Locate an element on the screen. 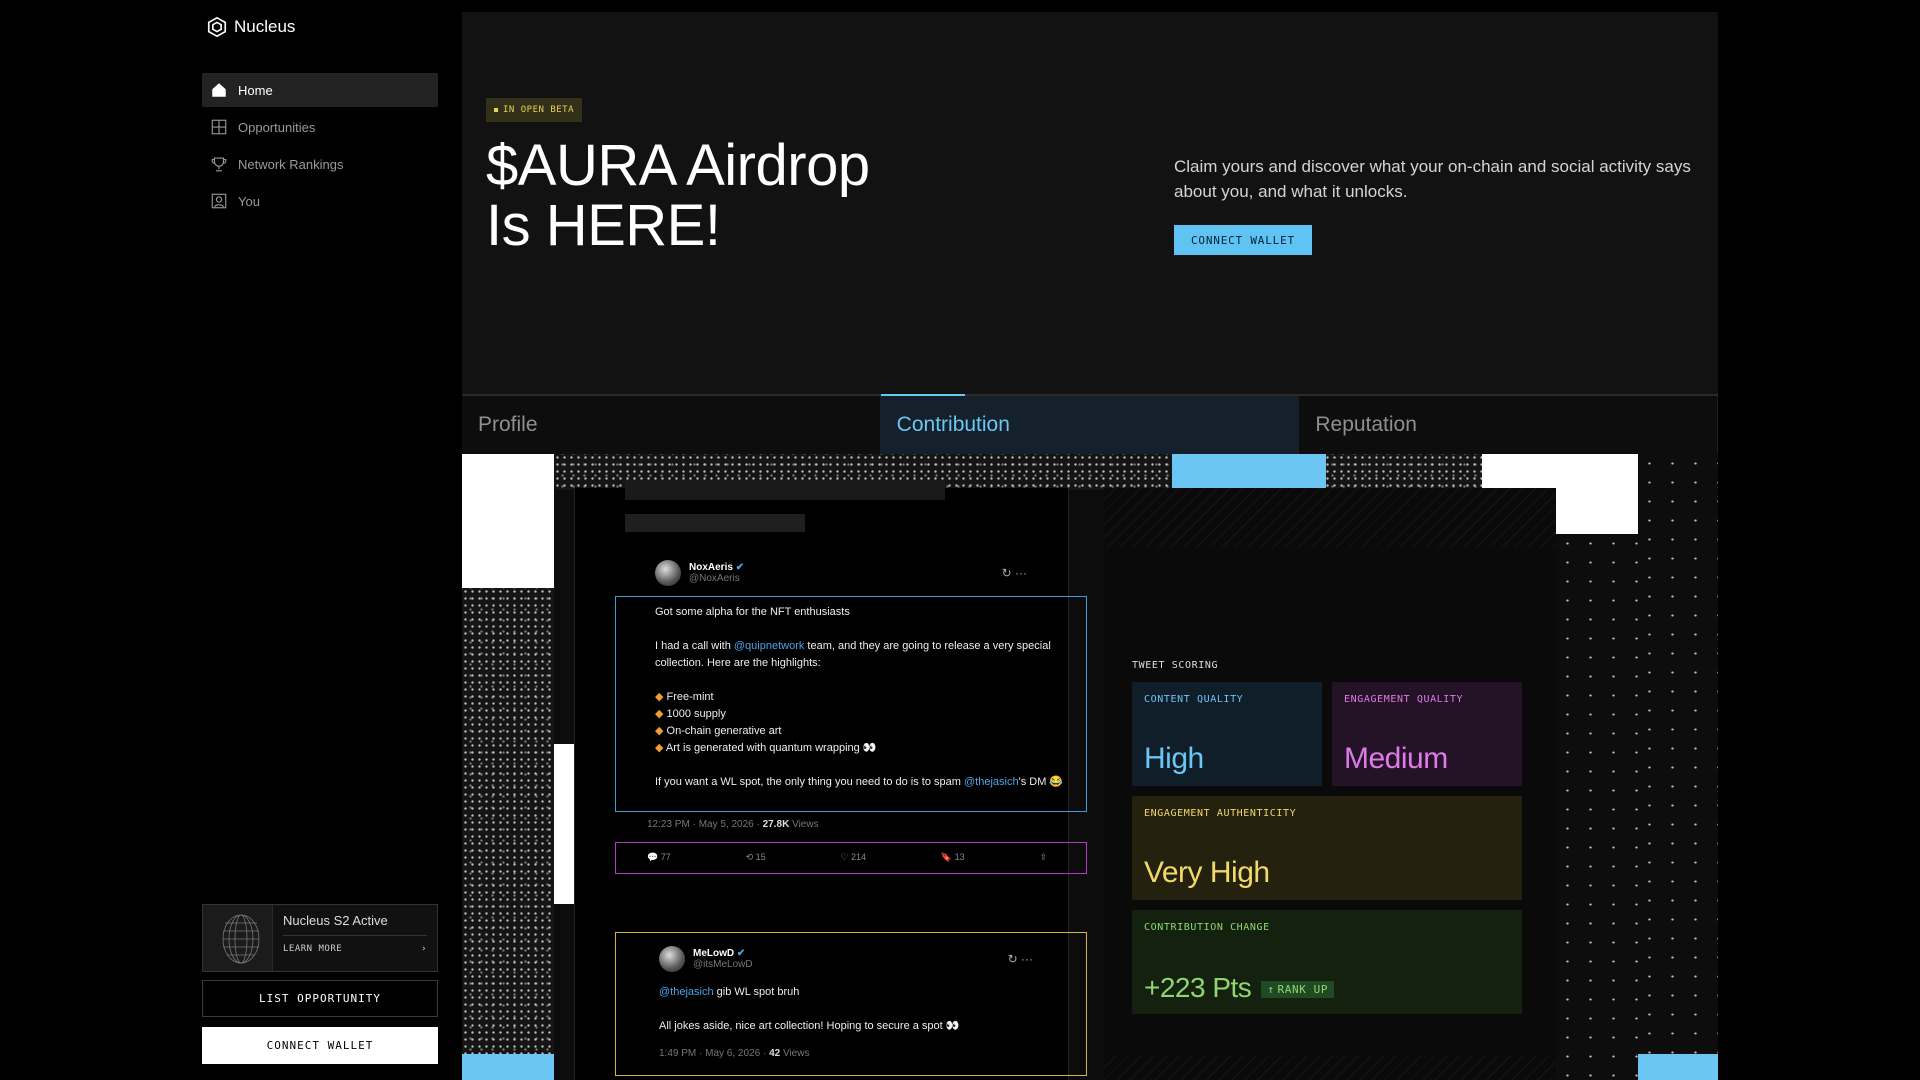 This screenshot has height=1080, width=1920. card-value: +223 Pts ↑ RANK UP is located at coordinates (1239, 988).